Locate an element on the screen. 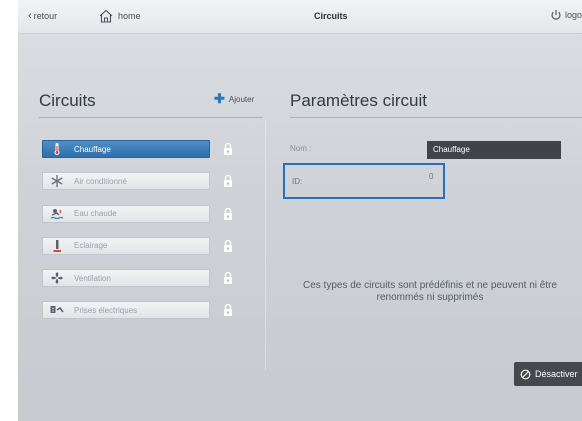 The image size is (582, 421). deactivate-label: Désactiver is located at coordinates (556, 374).